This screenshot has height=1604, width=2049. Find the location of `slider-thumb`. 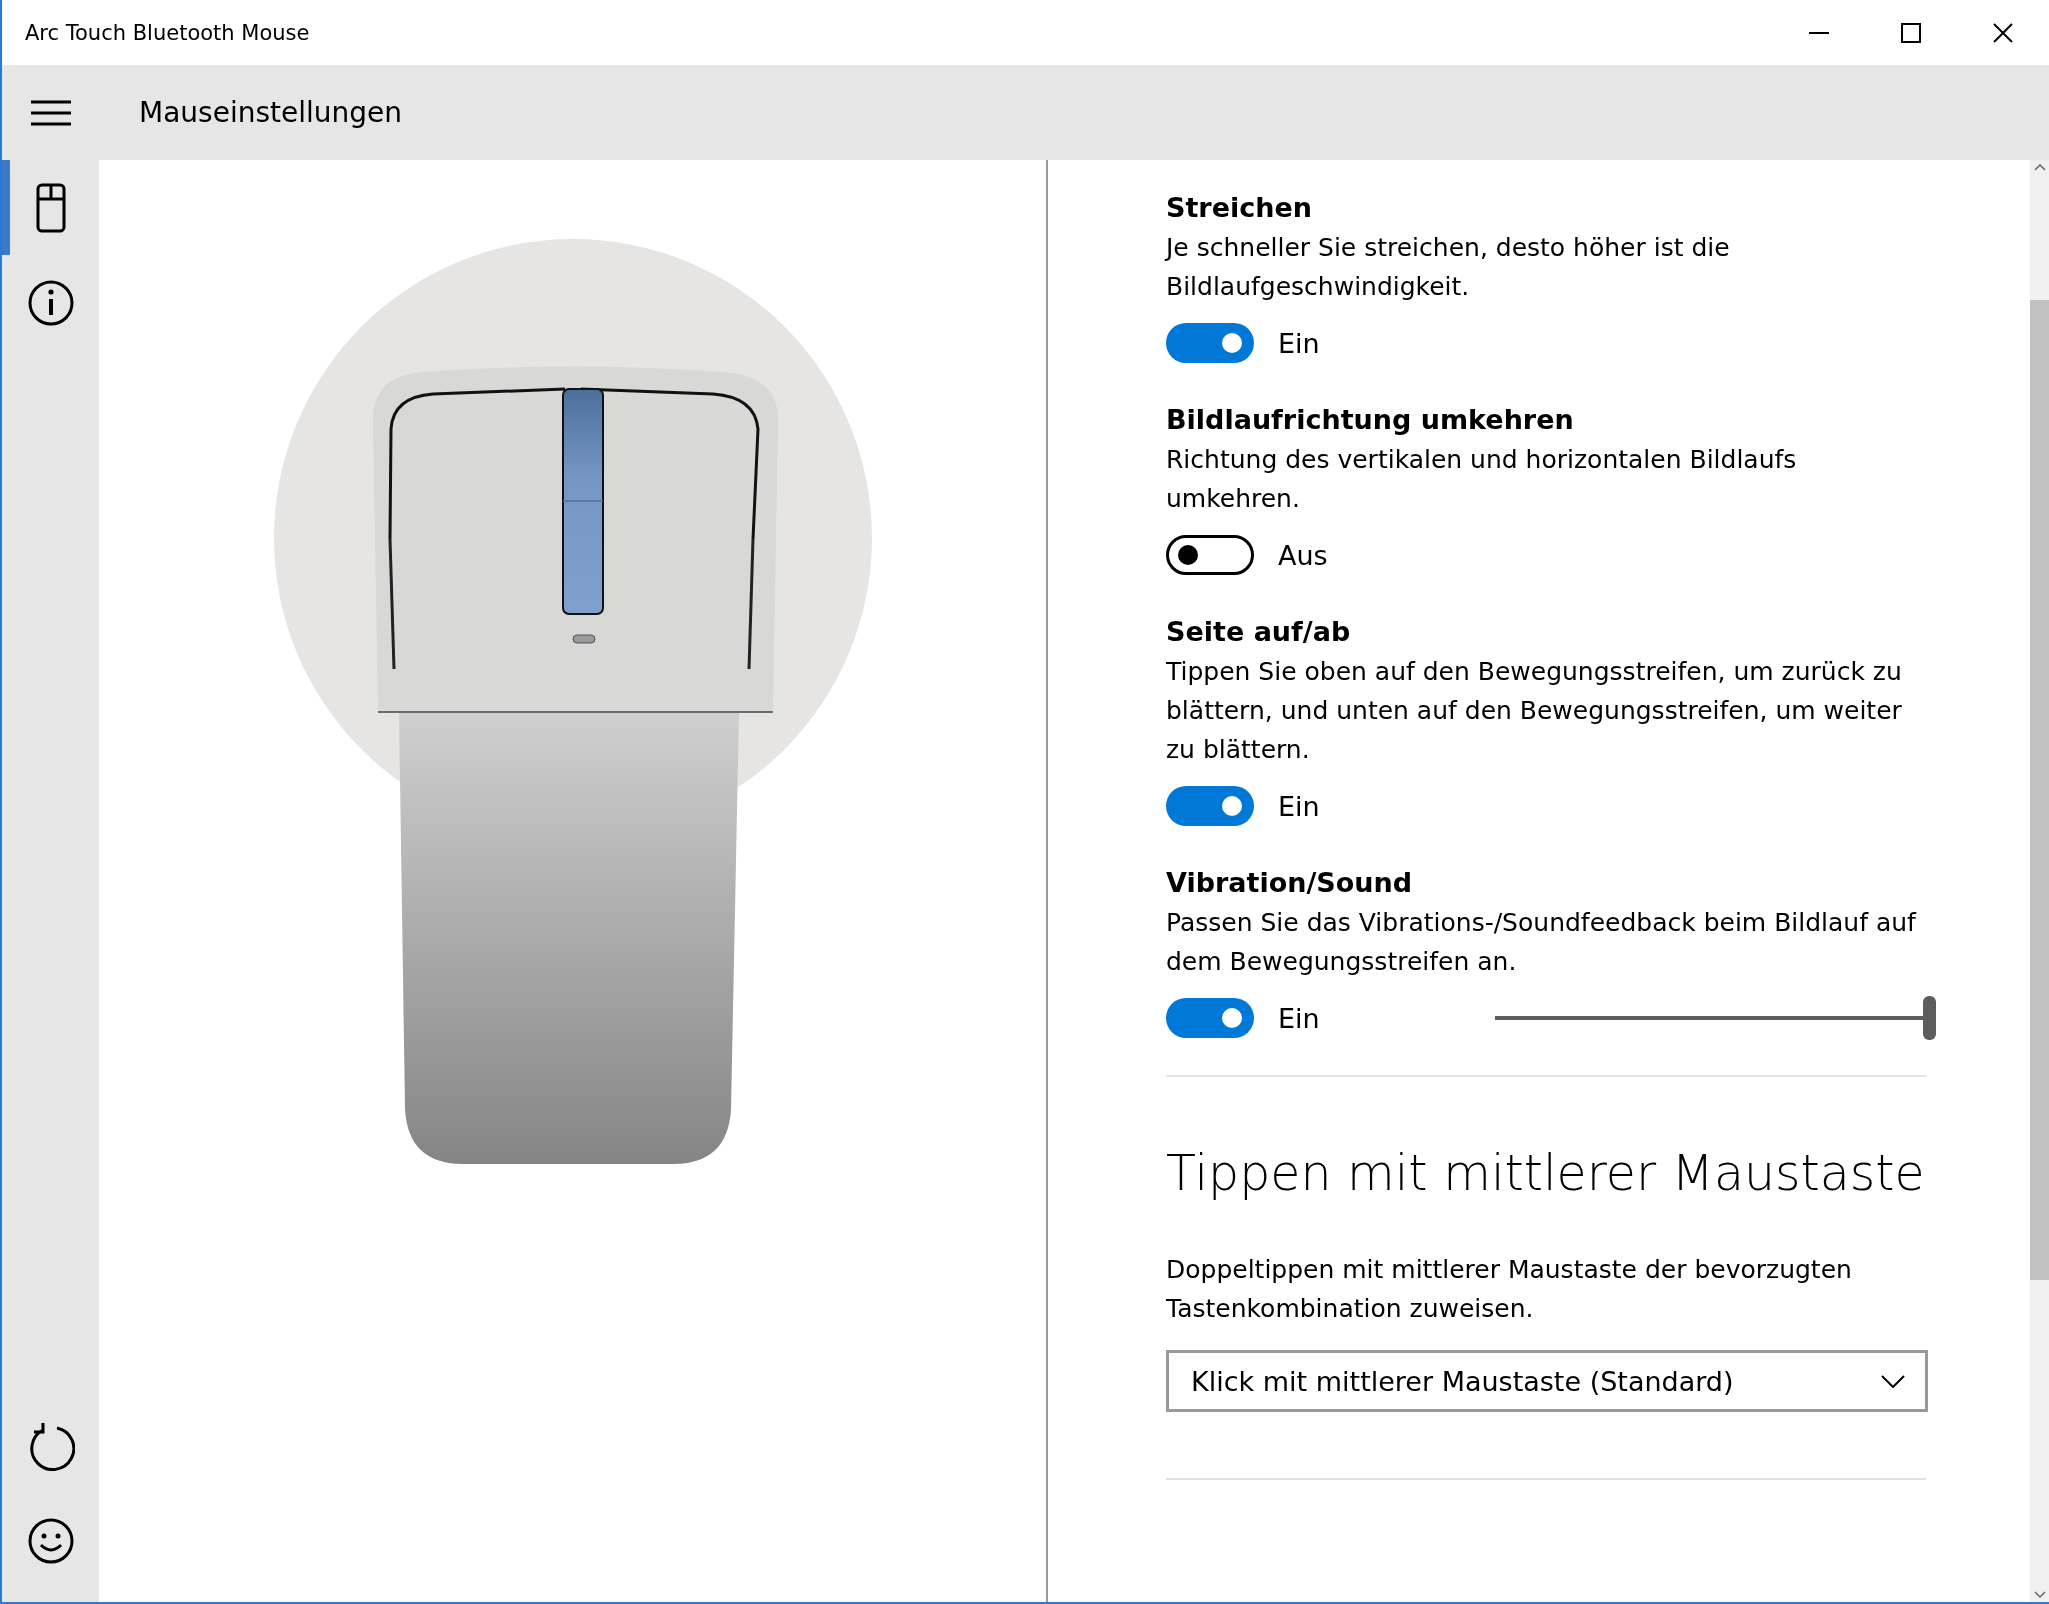

slider-thumb is located at coordinates (1929, 1018).